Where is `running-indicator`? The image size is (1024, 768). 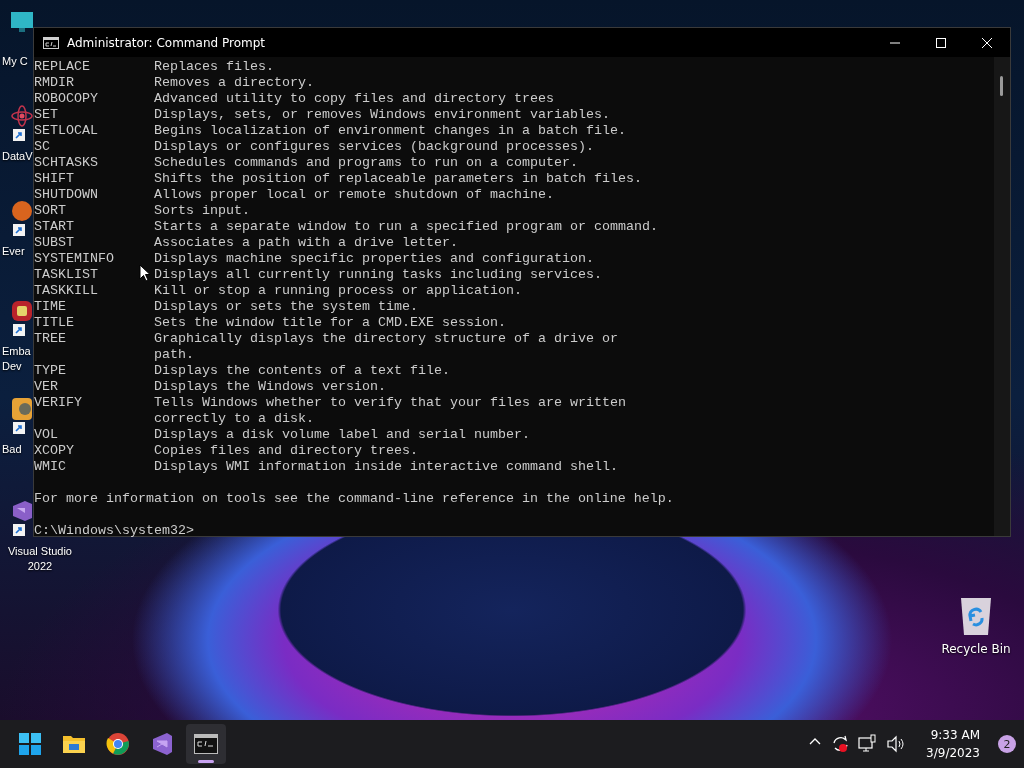 running-indicator is located at coordinates (206, 761).